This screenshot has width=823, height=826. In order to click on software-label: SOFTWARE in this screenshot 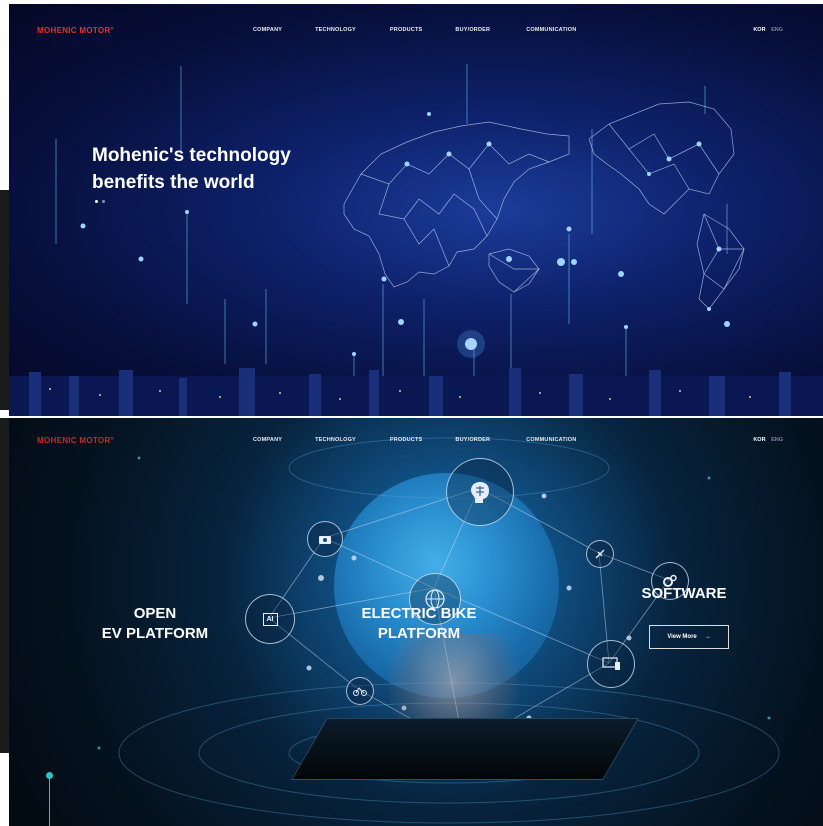, I will do `click(684, 594)`.